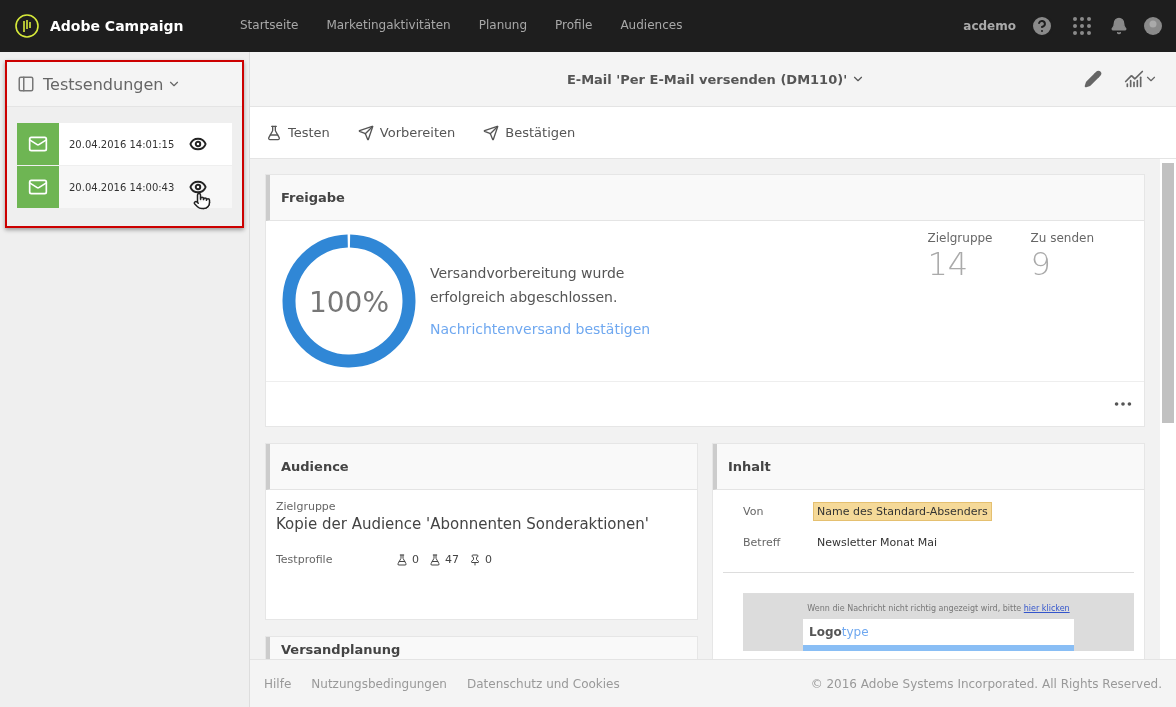 This screenshot has height=707, width=1176. What do you see at coordinates (202, 201) in the screenshot?
I see `cursor-hand-icon` at bounding box center [202, 201].